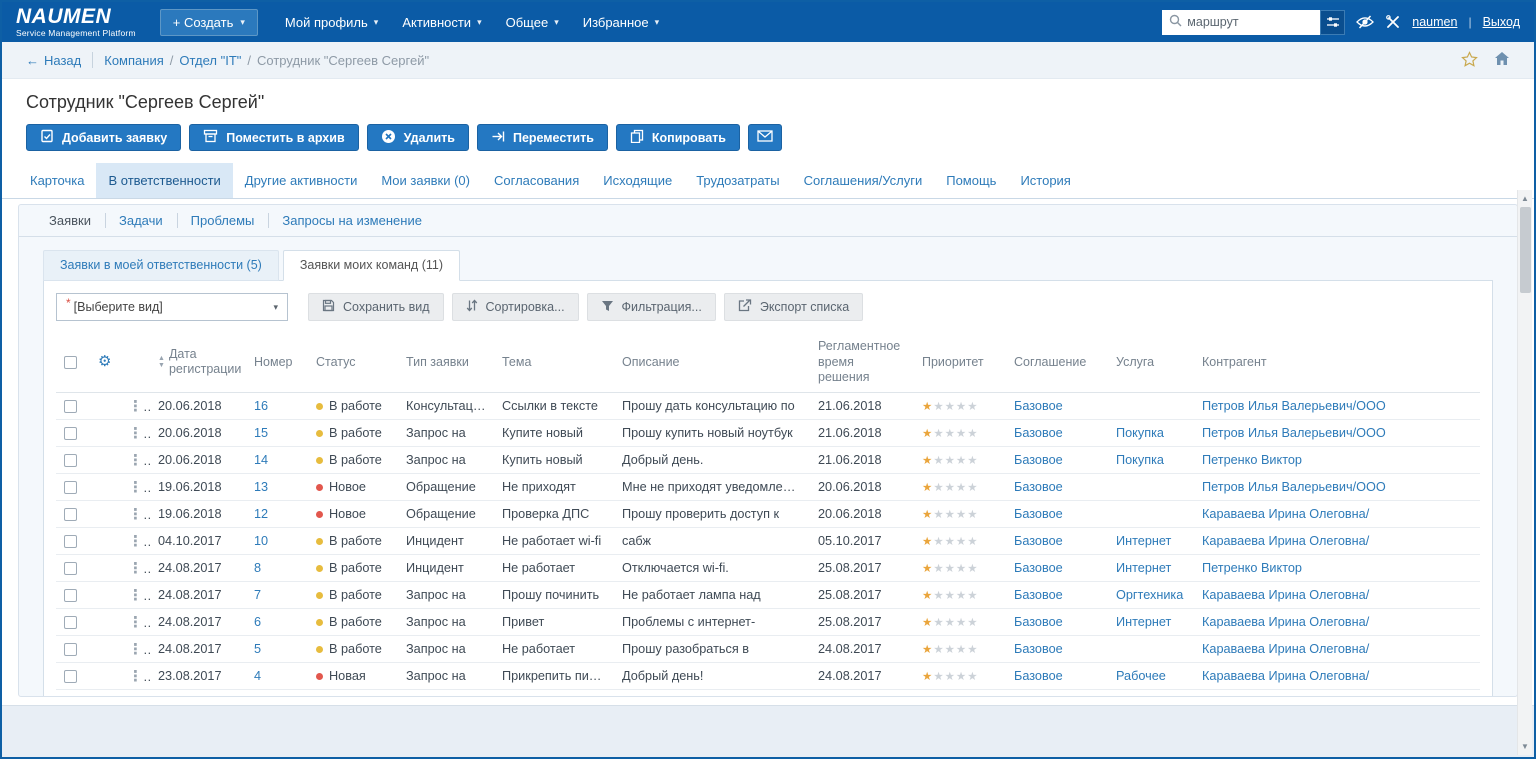 The image size is (1536, 759). What do you see at coordinates (621, 22) in the screenshot?
I see `topbar-menu: Избранное ▾` at bounding box center [621, 22].